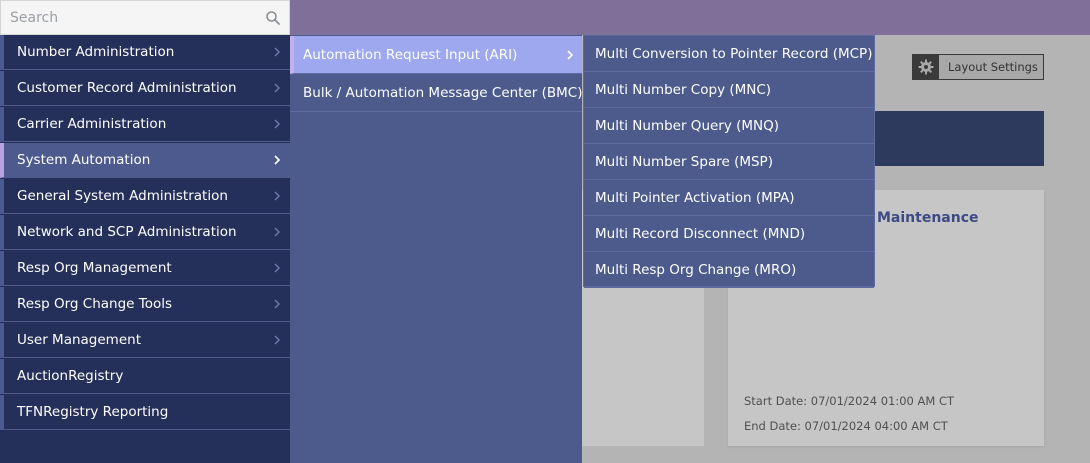 The image size is (1090, 463). Describe the element at coordinates (695, 197) in the screenshot. I see `ari-item-label: Multi Pointer Activation (MPA)` at that location.